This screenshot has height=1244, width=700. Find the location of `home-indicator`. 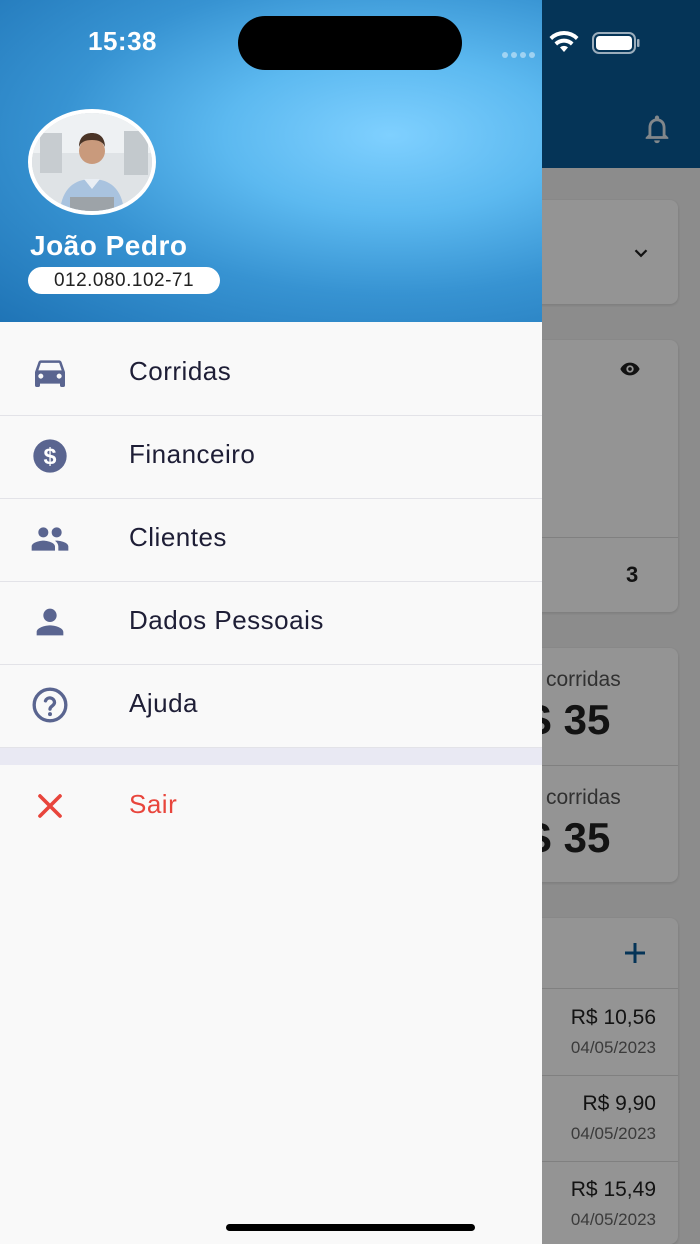

home-indicator is located at coordinates (350, 1227).